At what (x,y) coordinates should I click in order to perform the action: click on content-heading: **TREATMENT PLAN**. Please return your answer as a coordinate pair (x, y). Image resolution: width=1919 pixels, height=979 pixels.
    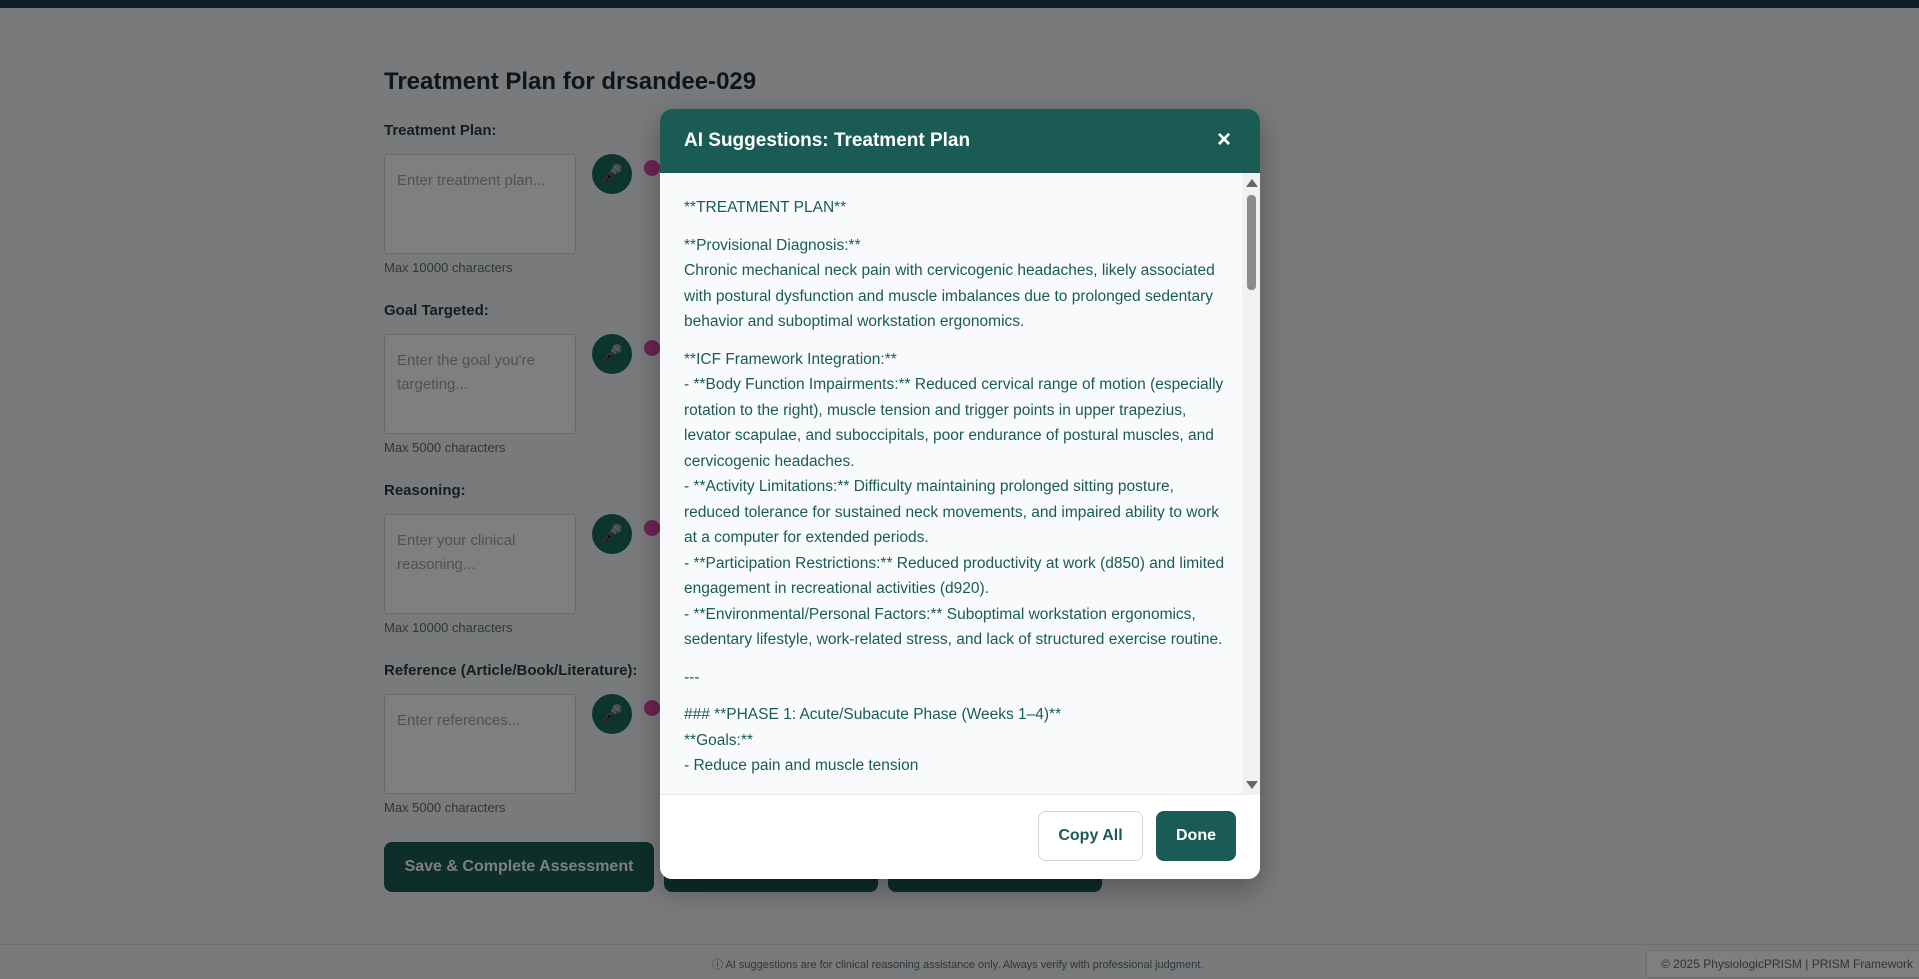
    Looking at the image, I should click on (765, 207).